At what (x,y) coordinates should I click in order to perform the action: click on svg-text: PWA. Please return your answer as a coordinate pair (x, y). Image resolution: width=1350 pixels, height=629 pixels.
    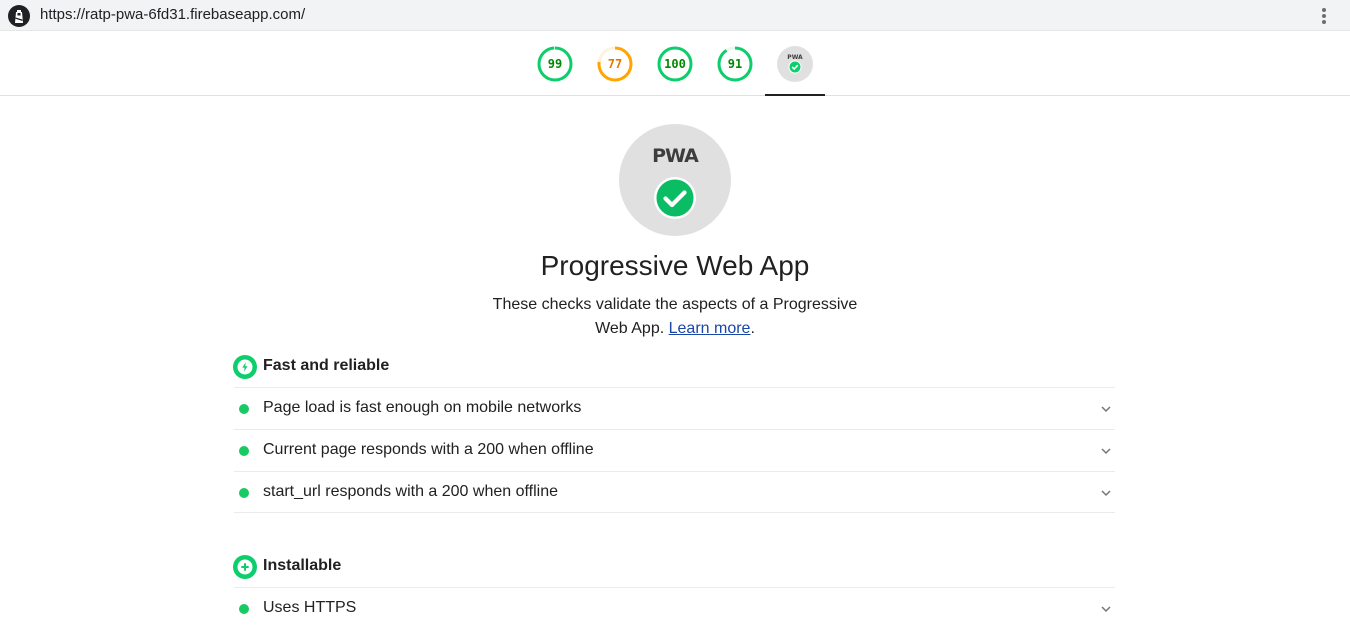
    Looking at the image, I should click on (795, 57).